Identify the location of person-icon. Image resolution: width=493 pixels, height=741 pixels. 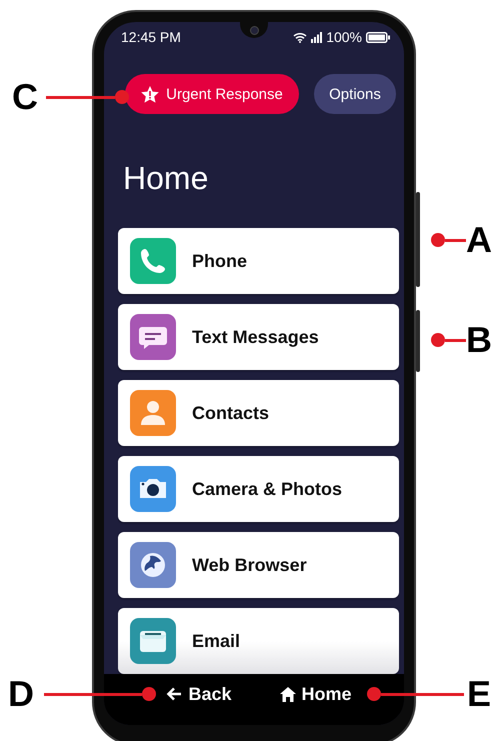
(153, 413).